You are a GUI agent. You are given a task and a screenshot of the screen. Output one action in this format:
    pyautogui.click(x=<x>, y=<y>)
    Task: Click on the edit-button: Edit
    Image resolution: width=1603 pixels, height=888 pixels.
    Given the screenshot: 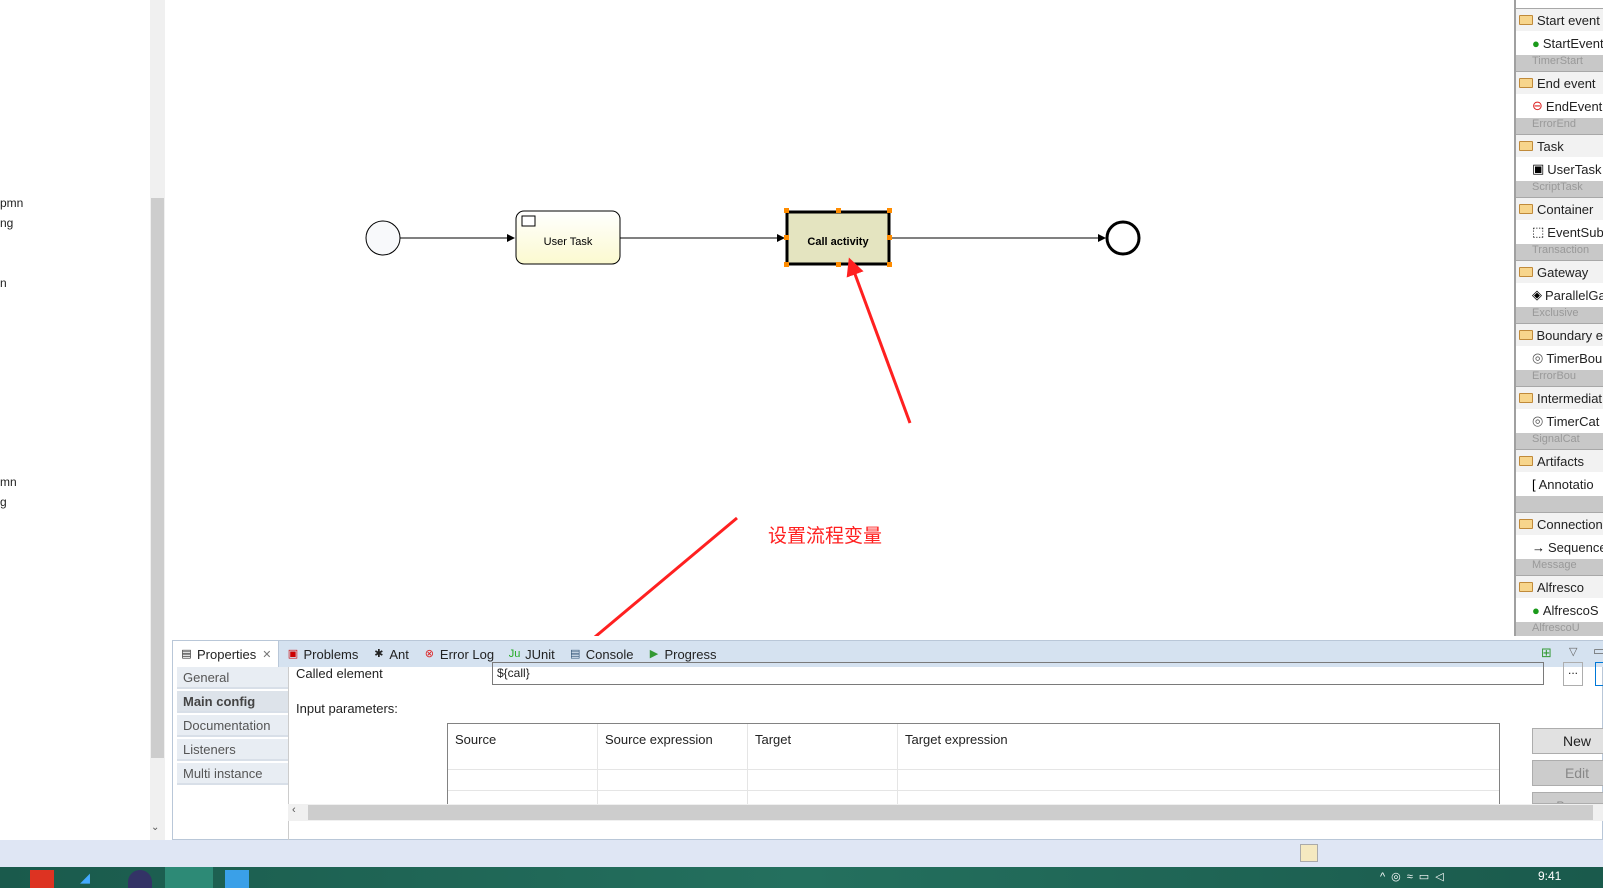 What is the action you would take?
    pyautogui.click(x=1567, y=773)
    